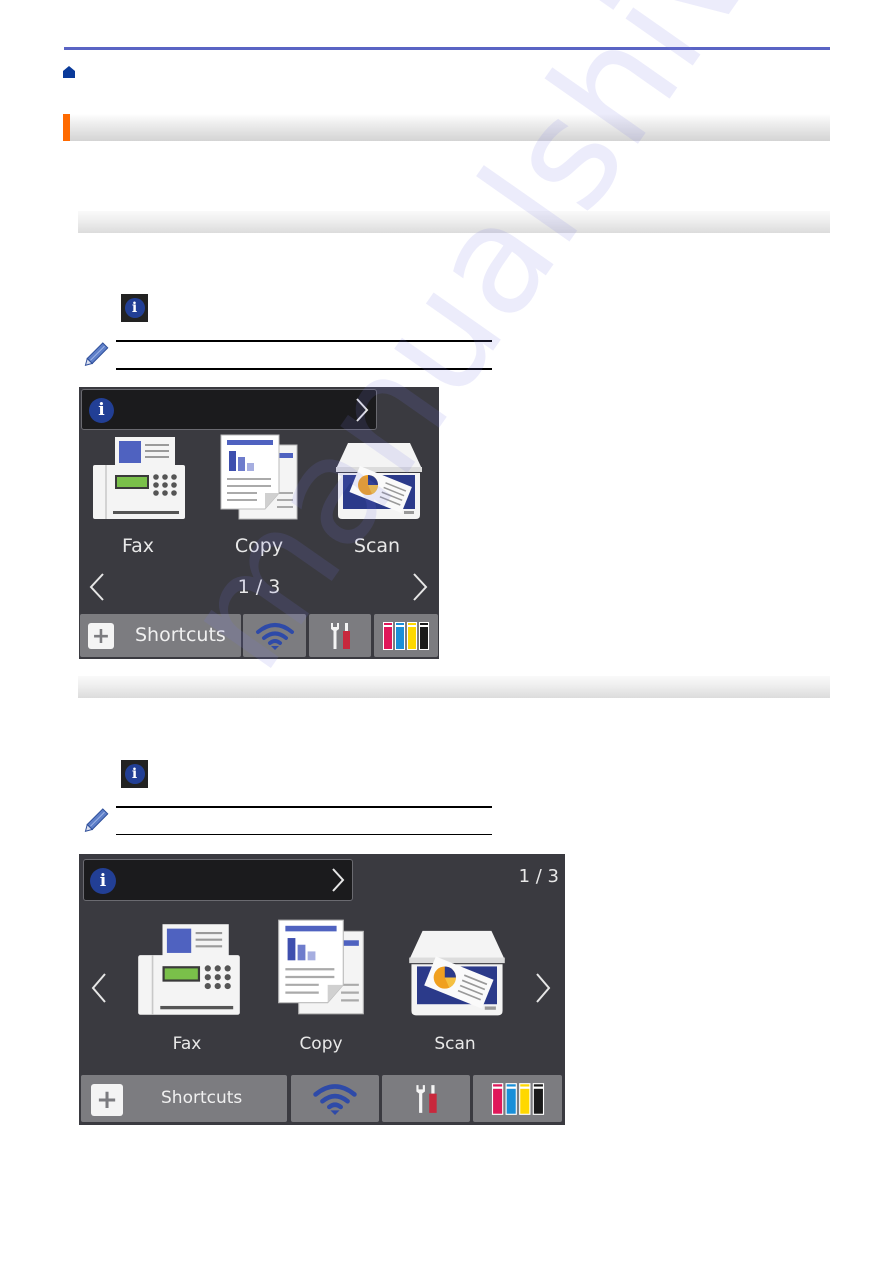  Describe the element at coordinates (446, 127) in the screenshot. I see `page-title-bar` at that location.